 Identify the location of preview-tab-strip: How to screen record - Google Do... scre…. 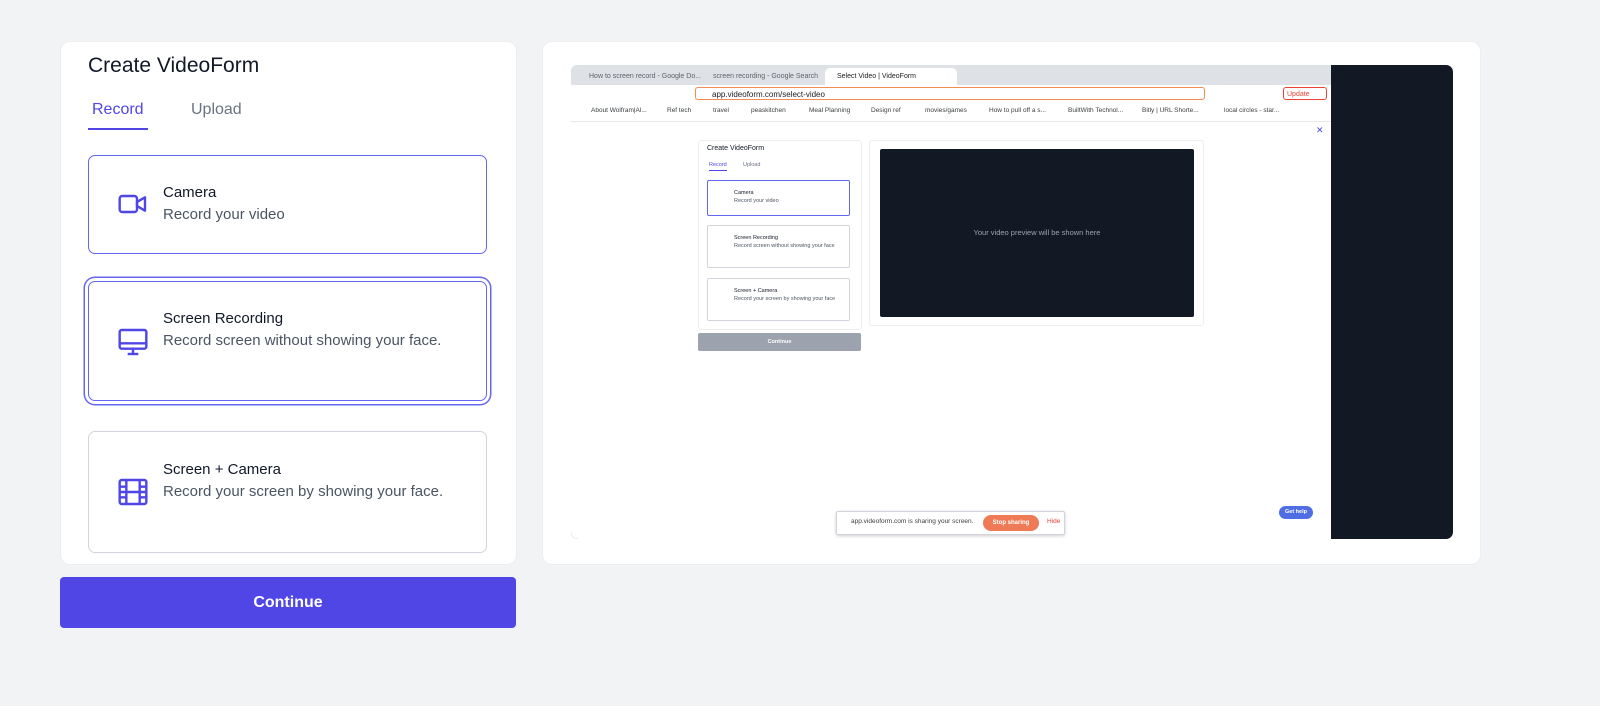
(951, 75).